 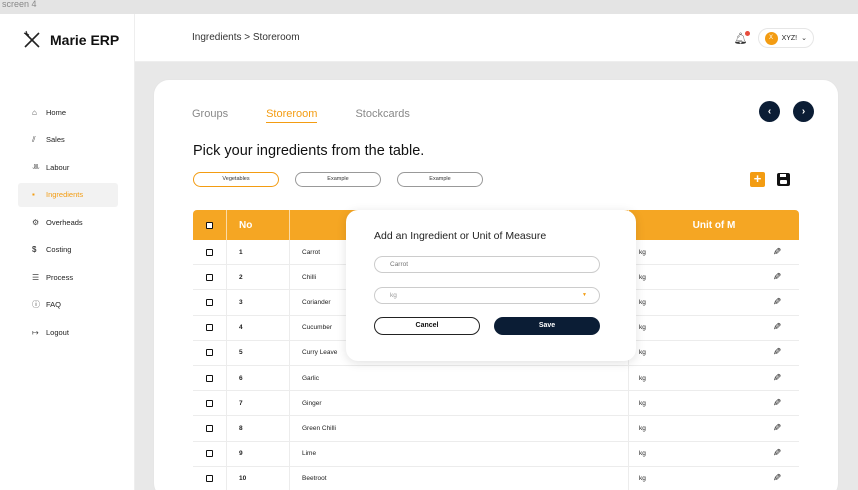 I want to click on tab-groups: Groups, so click(x=210, y=115).